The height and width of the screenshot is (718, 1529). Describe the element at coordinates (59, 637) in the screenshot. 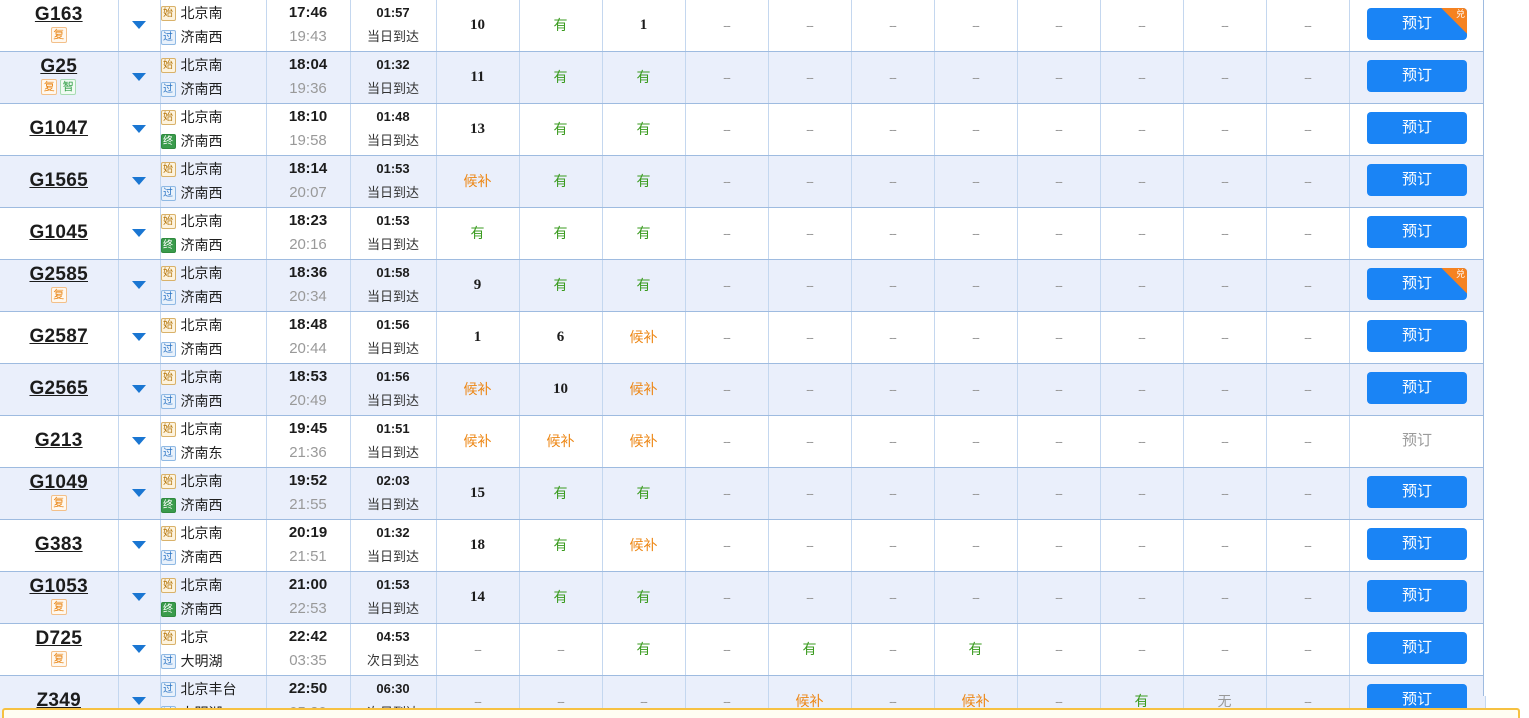

I see `train-number-link: D725` at that location.